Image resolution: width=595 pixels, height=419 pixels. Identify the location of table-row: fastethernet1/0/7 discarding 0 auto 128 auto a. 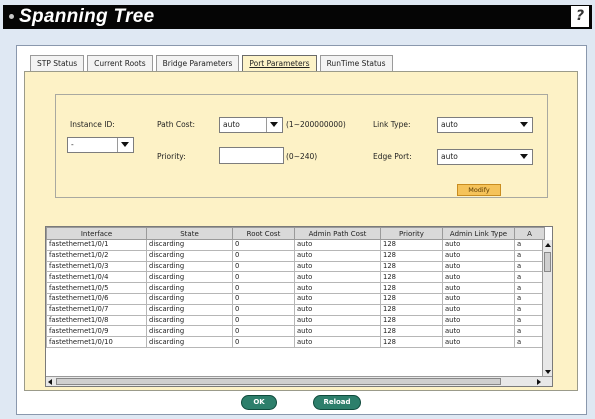
(295, 309).